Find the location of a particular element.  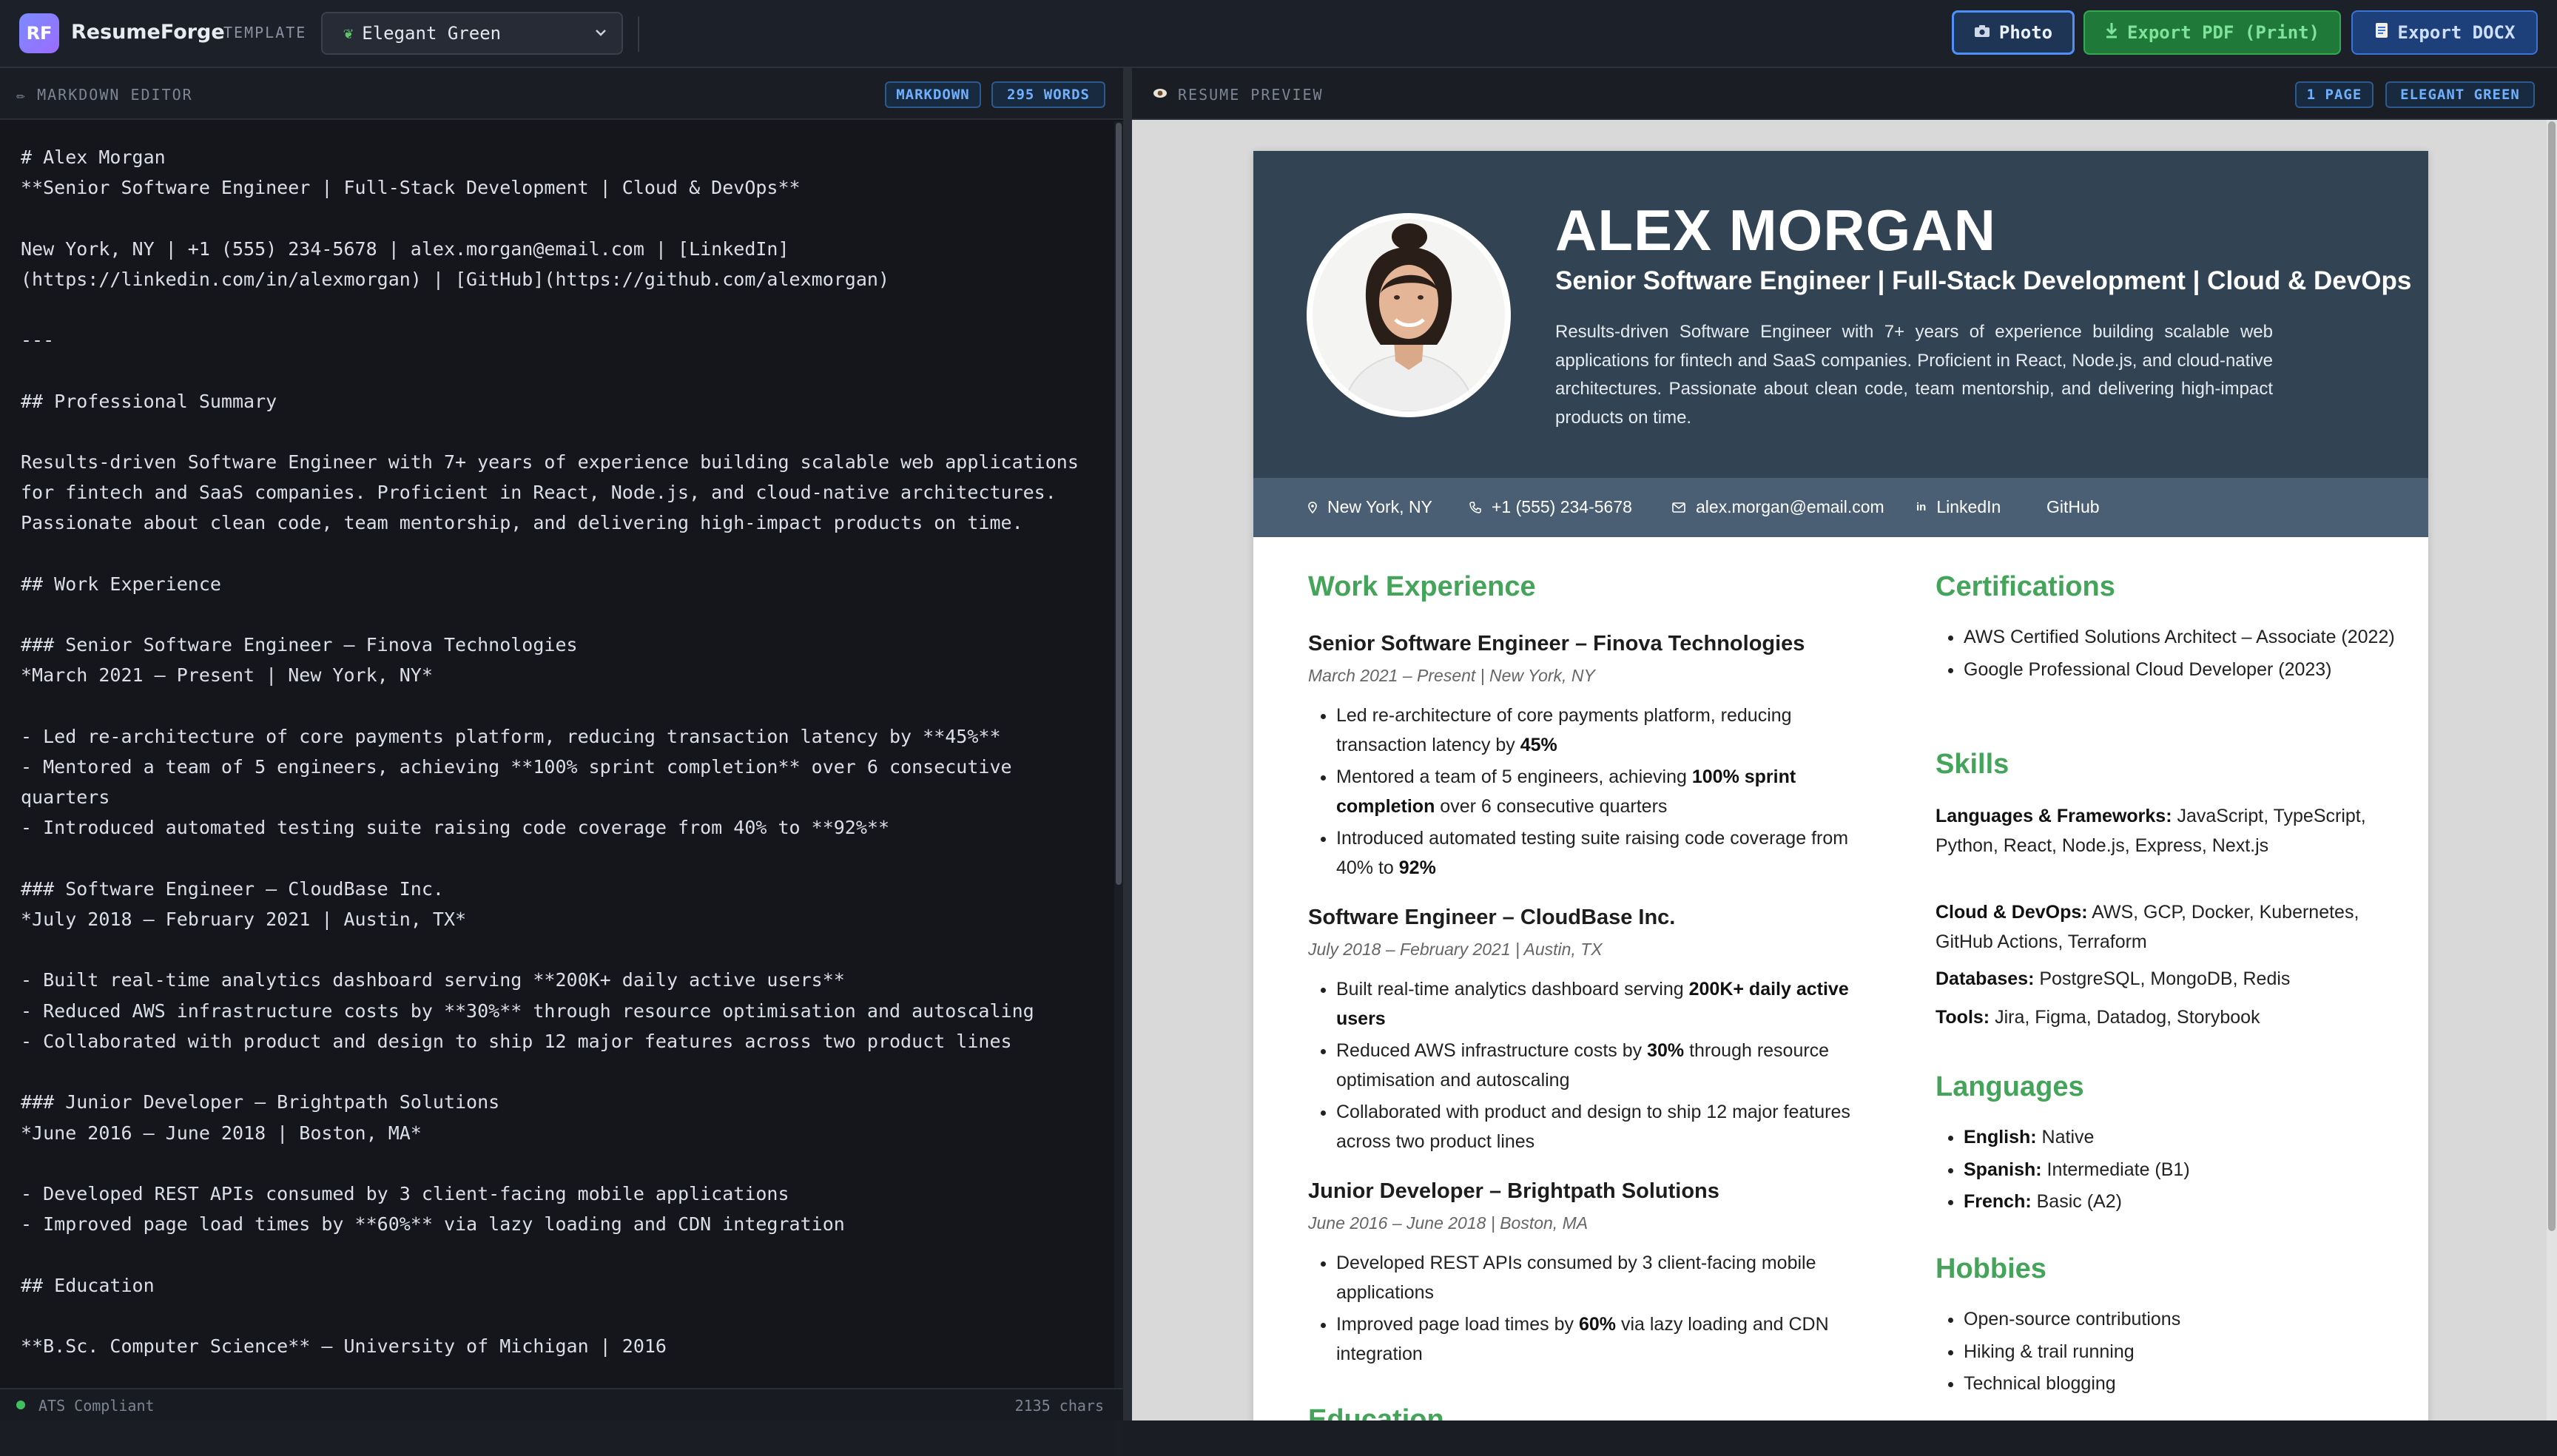

export-pdf-label: Export PDF (Print) is located at coordinates (2223, 32).